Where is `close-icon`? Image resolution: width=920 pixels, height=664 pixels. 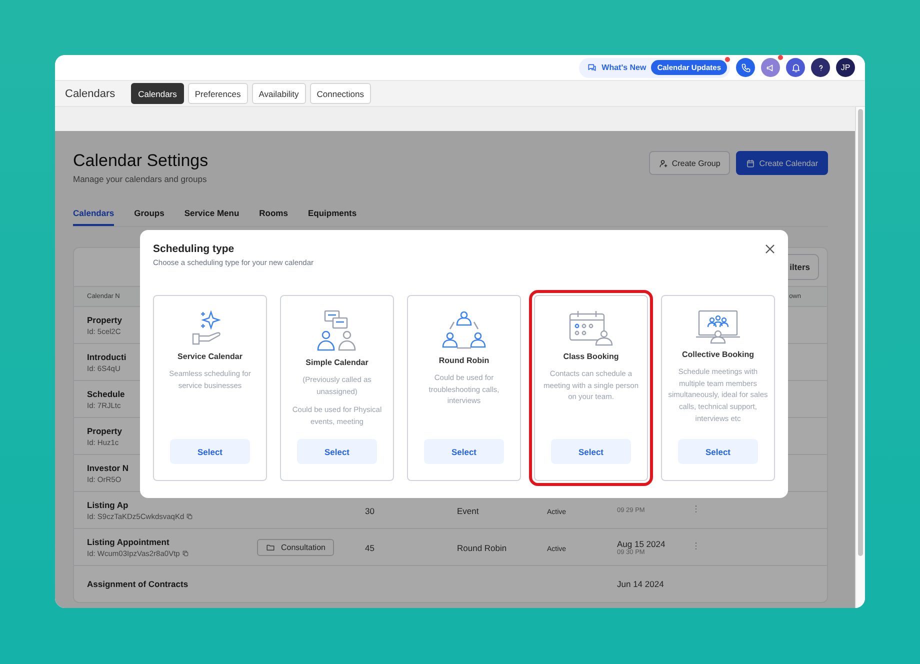
close-icon is located at coordinates (770, 248).